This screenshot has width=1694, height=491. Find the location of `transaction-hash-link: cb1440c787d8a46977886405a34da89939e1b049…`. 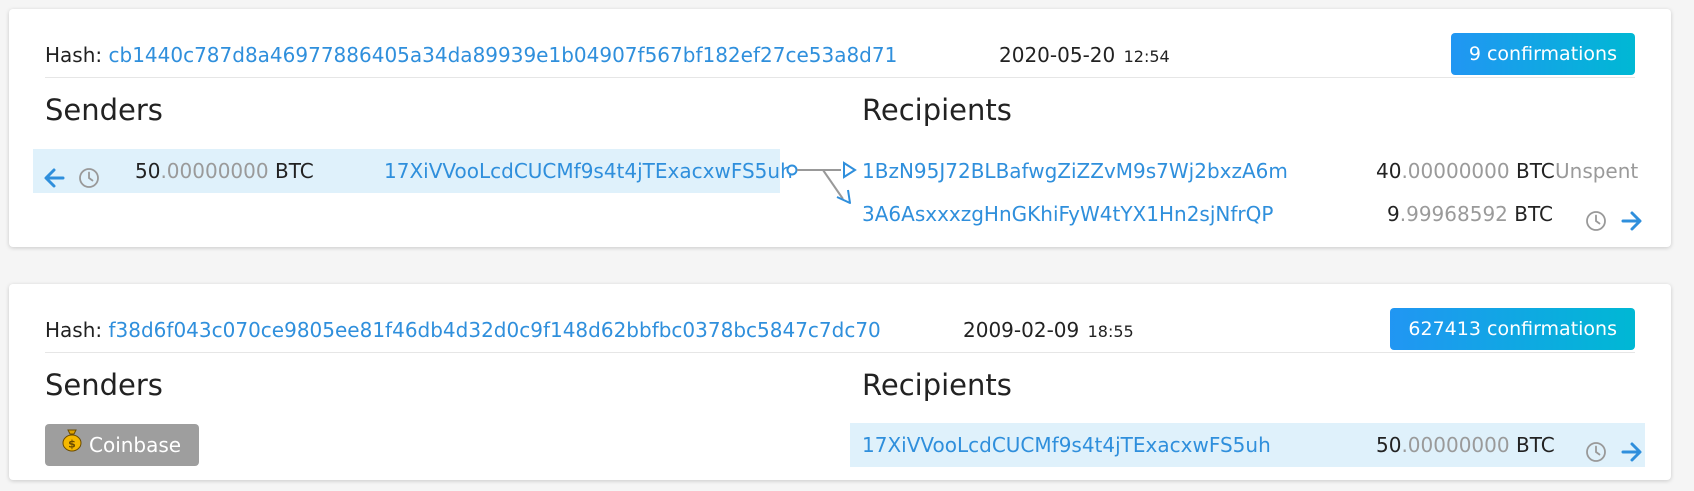

transaction-hash-link: cb1440c787d8a46977886405a34da89939e1b049… is located at coordinates (503, 55).